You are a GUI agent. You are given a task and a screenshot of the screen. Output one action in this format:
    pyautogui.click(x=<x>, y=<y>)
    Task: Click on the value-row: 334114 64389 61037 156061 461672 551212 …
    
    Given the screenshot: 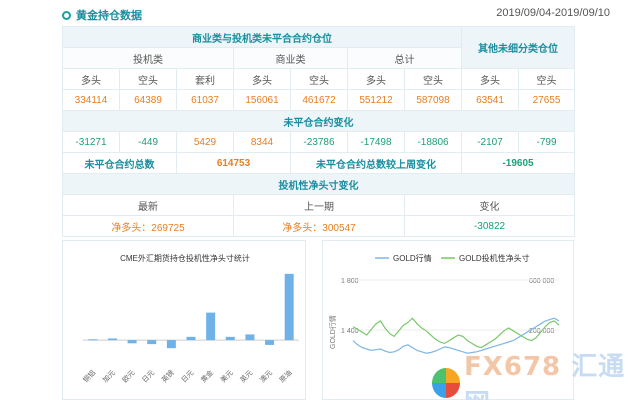 What is the action you would take?
    pyautogui.click(x=319, y=100)
    